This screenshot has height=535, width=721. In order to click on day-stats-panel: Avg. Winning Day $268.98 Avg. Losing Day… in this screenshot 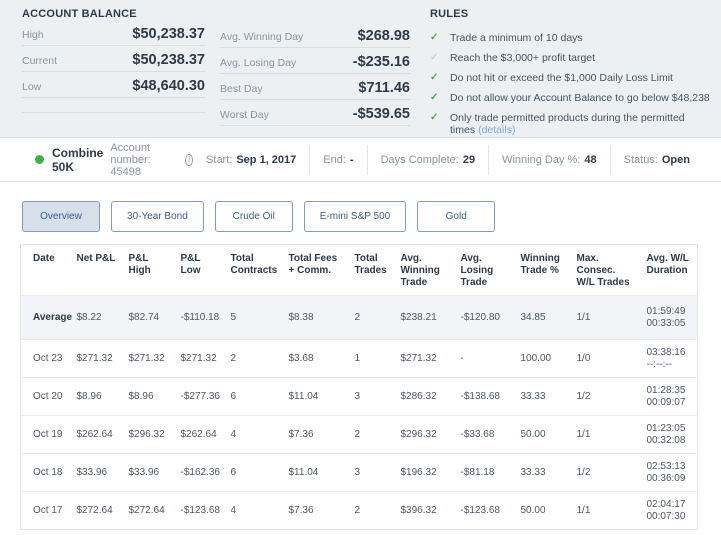, I will do `click(315, 74)`.